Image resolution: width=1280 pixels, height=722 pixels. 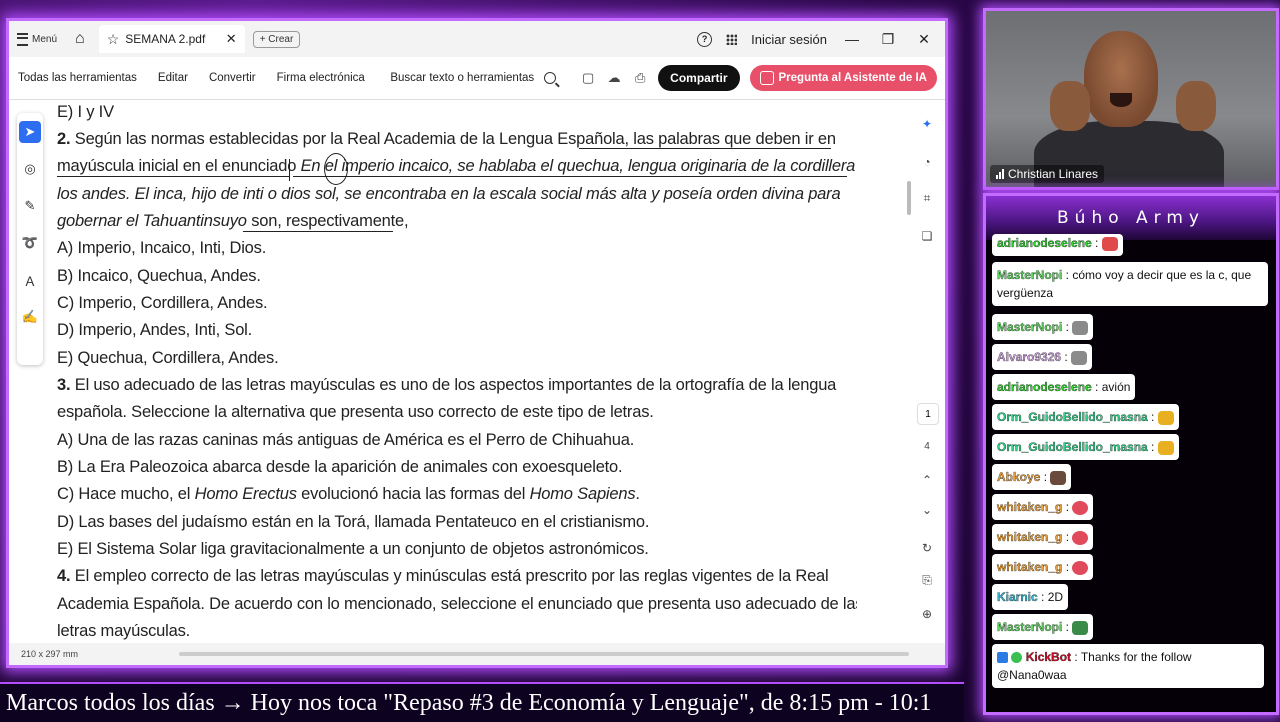 I want to click on question-number: 4., so click(x=64, y=576).